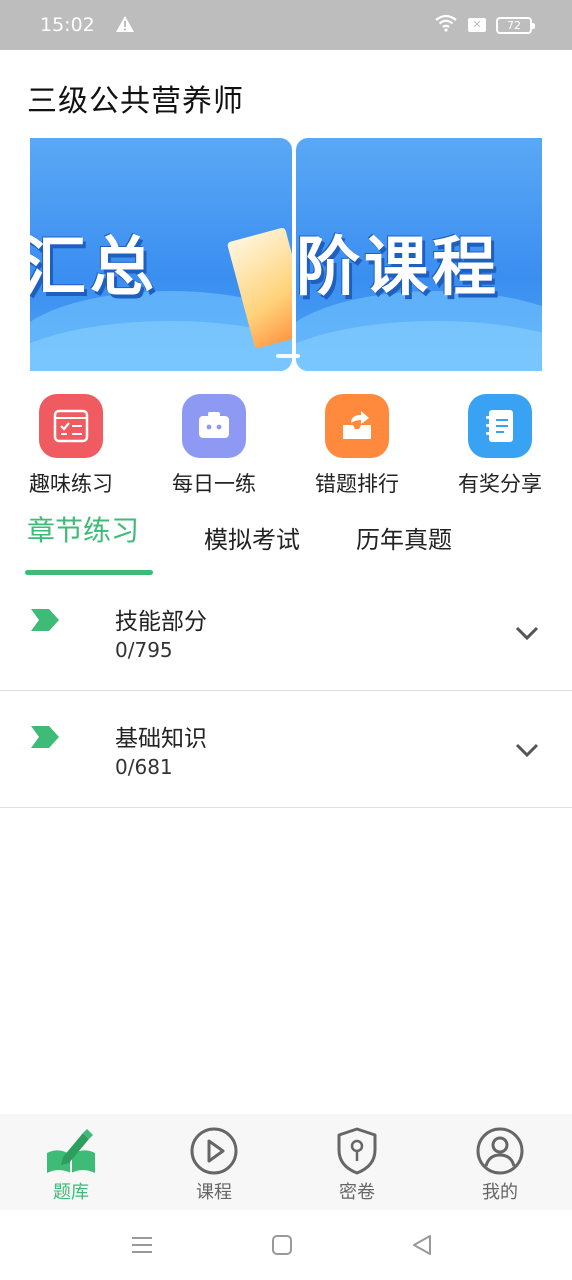 The width and height of the screenshot is (572, 1280). Describe the element at coordinates (67, 25) in the screenshot. I see `status-time: 15:02` at that location.